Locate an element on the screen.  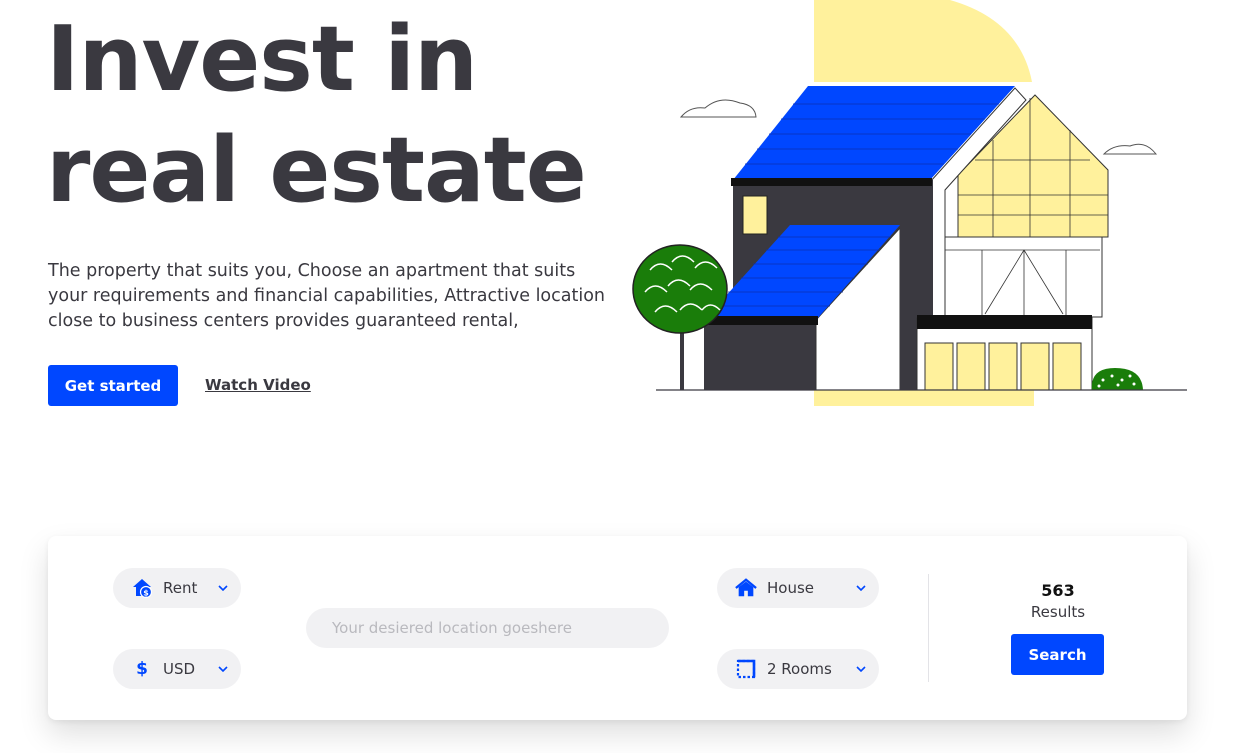
listing-type-value: Rent is located at coordinates (180, 588).